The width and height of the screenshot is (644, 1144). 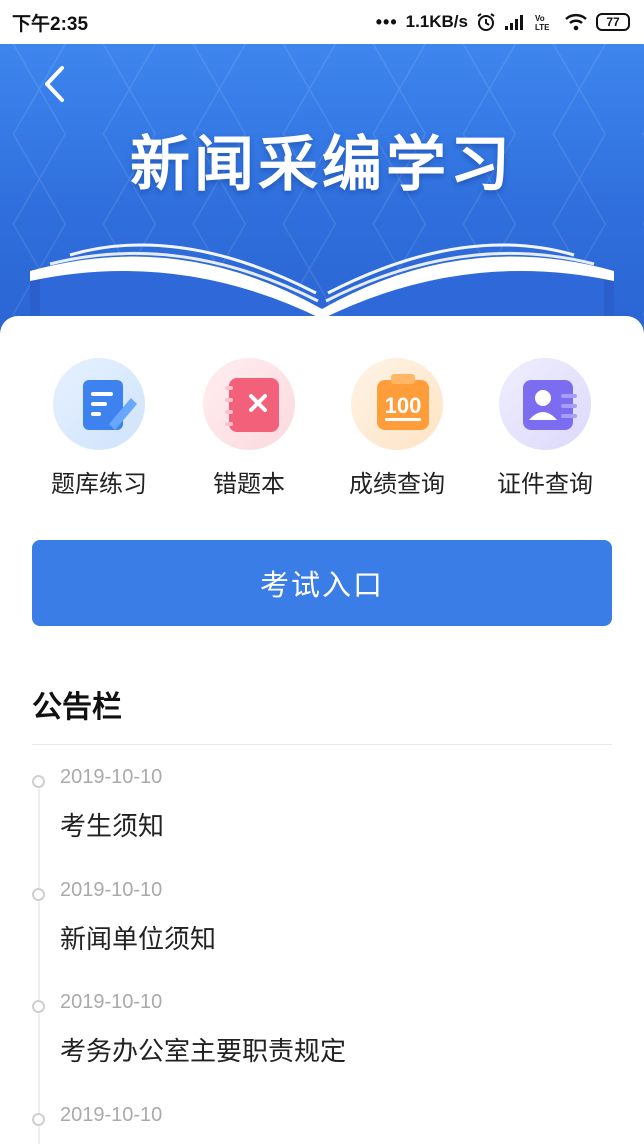 I want to click on notice-title: 新闻单位须知, so click(x=138, y=940).